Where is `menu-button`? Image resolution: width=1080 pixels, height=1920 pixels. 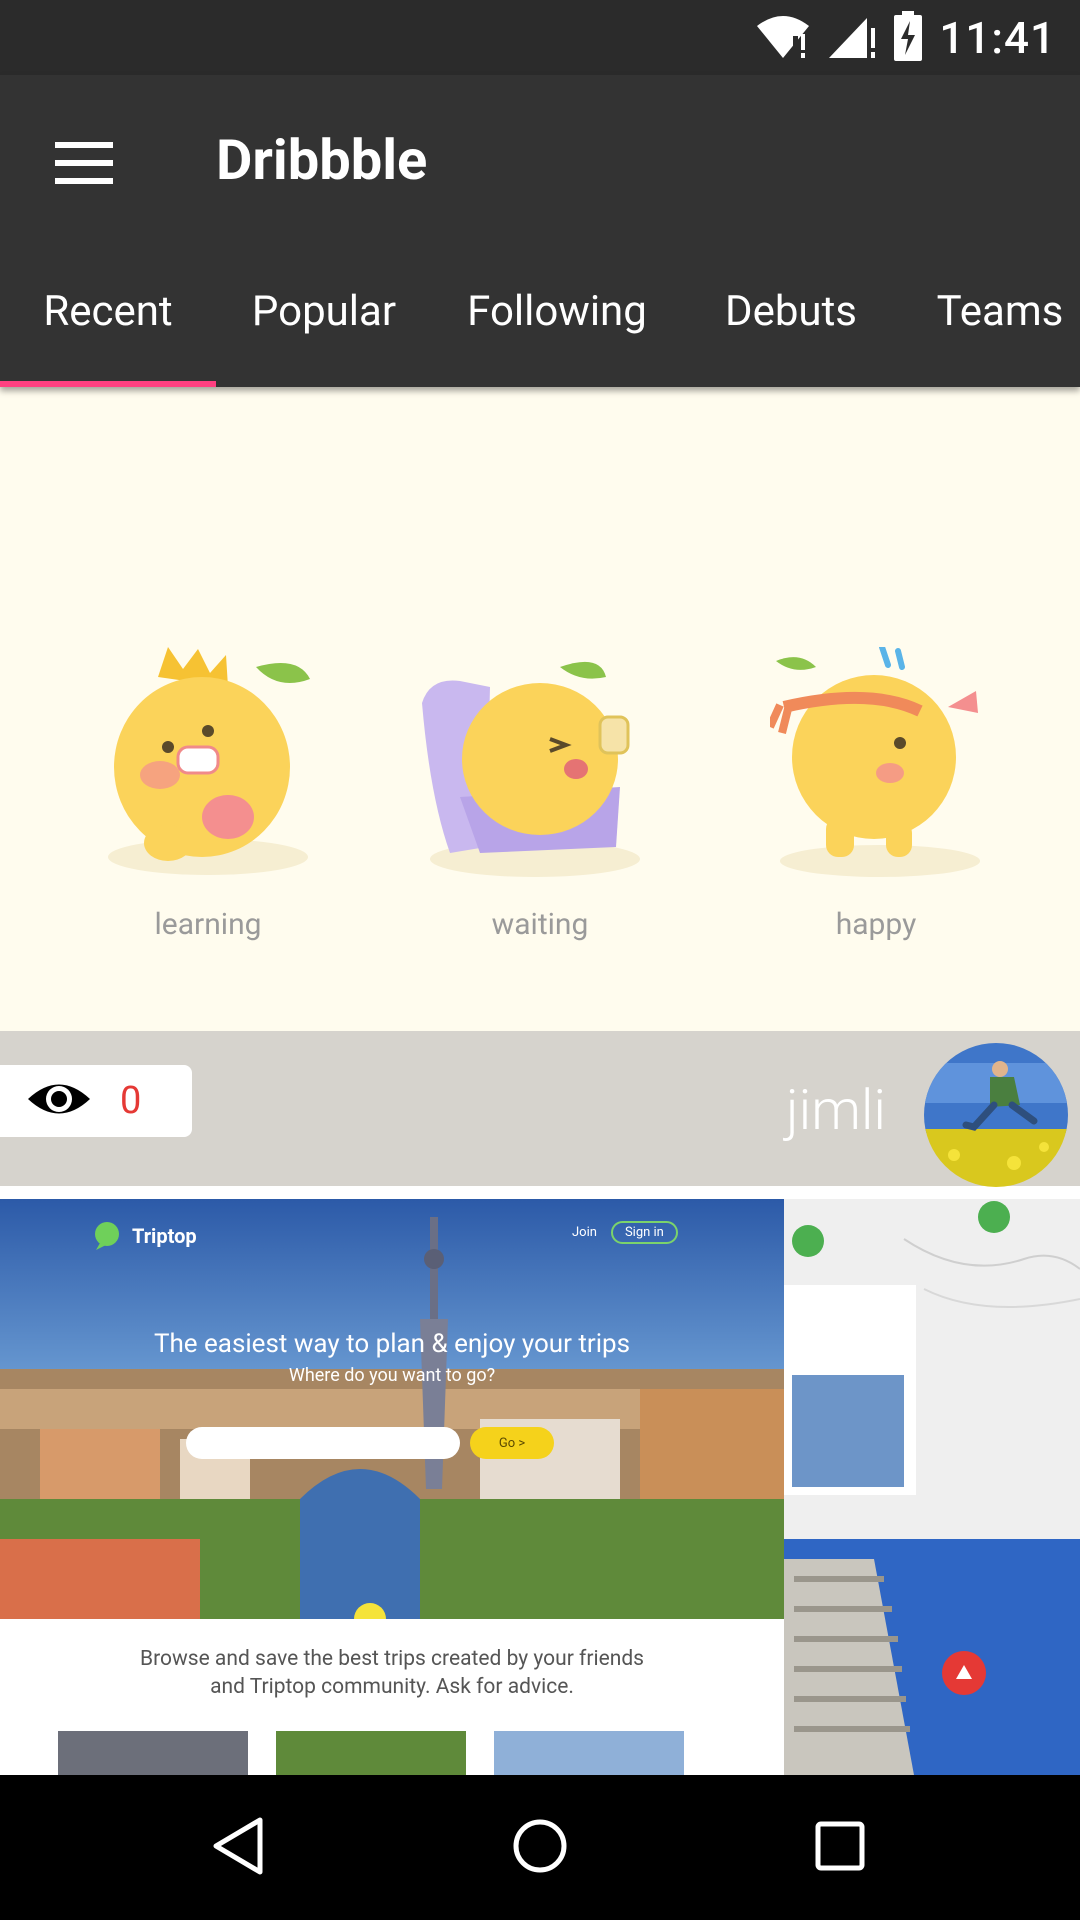
menu-button is located at coordinates (84, 165).